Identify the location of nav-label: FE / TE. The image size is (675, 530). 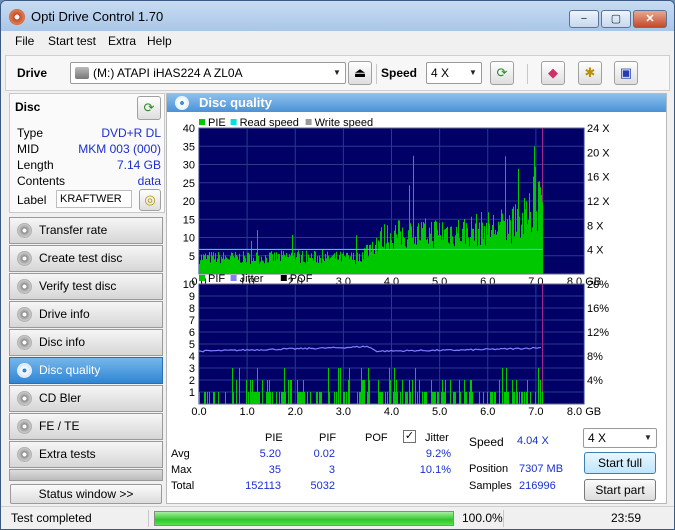
(59, 426).